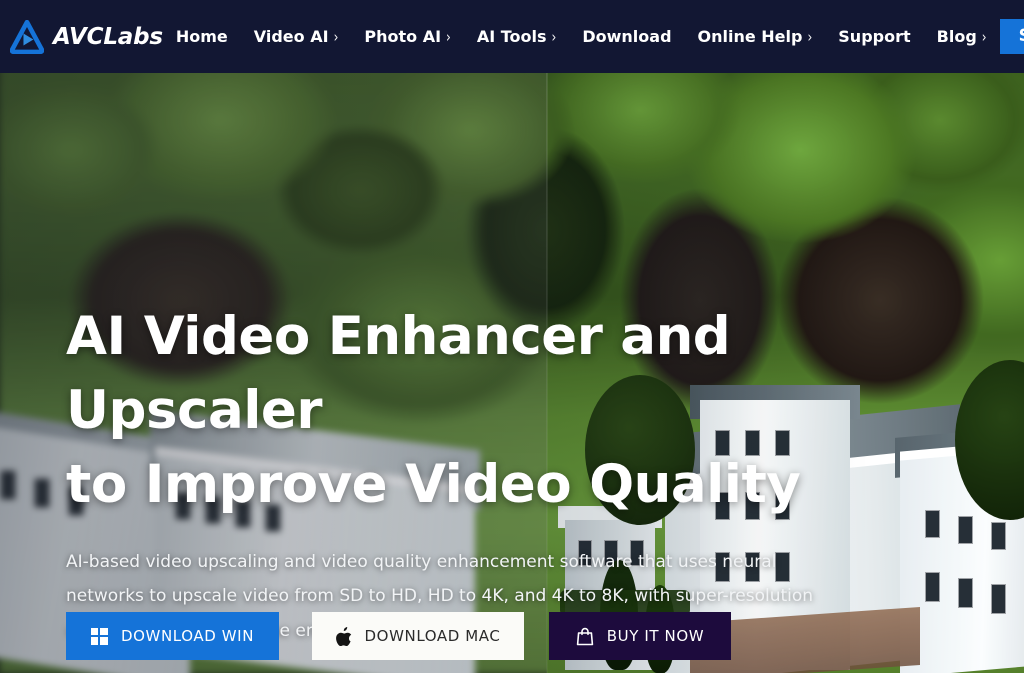 This screenshot has height=673, width=1024. I want to click on nav-item-blog: Blog ›, so click(962, 36).